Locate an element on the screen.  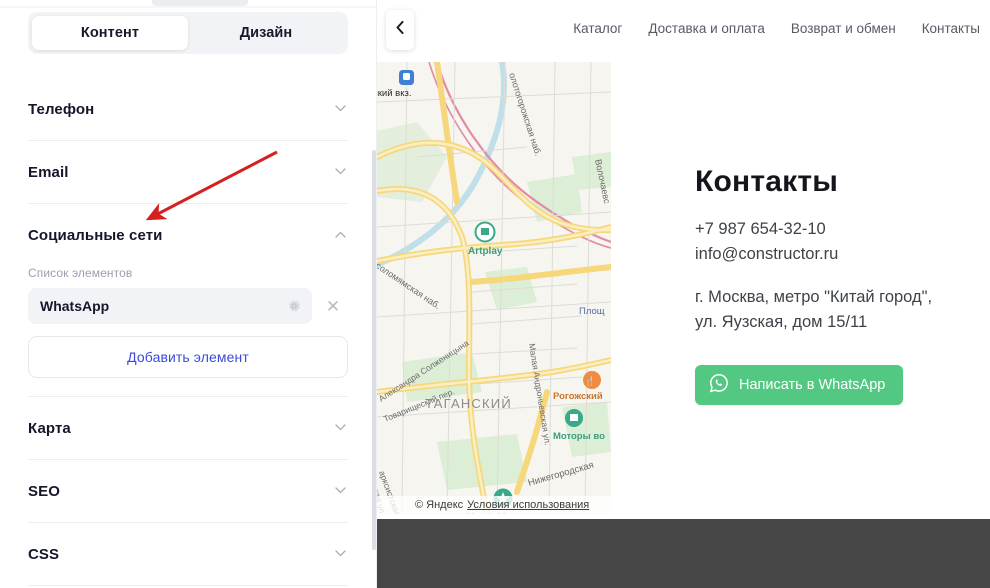
whatsapp-button-label: Написать в WhatsApp is located at coordinates (812, 385).